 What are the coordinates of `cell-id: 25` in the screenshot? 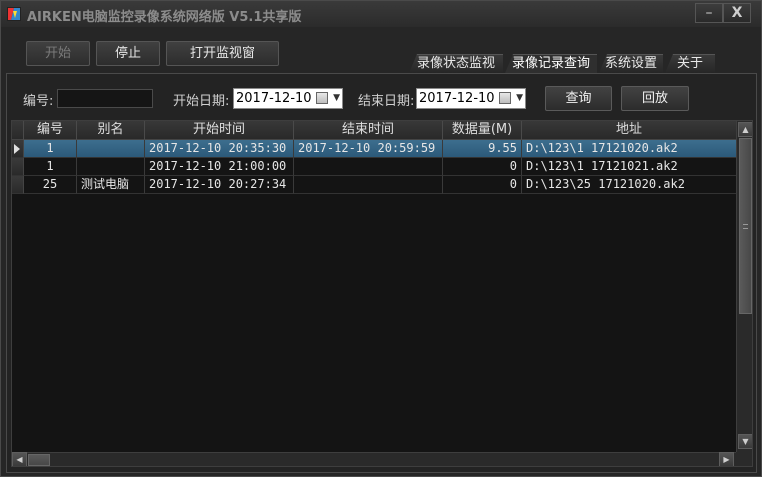 It's located at (50, 185).